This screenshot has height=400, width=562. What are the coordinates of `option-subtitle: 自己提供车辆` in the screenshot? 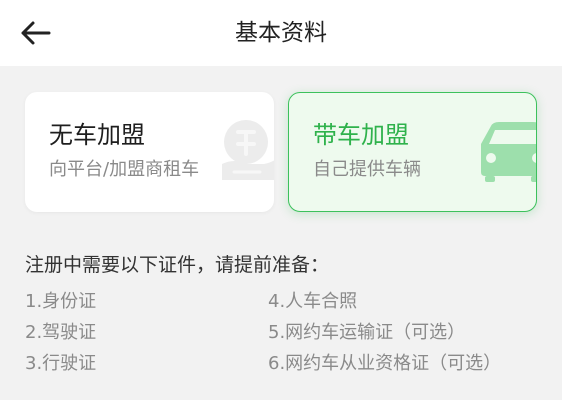 It's located at (367, 169).